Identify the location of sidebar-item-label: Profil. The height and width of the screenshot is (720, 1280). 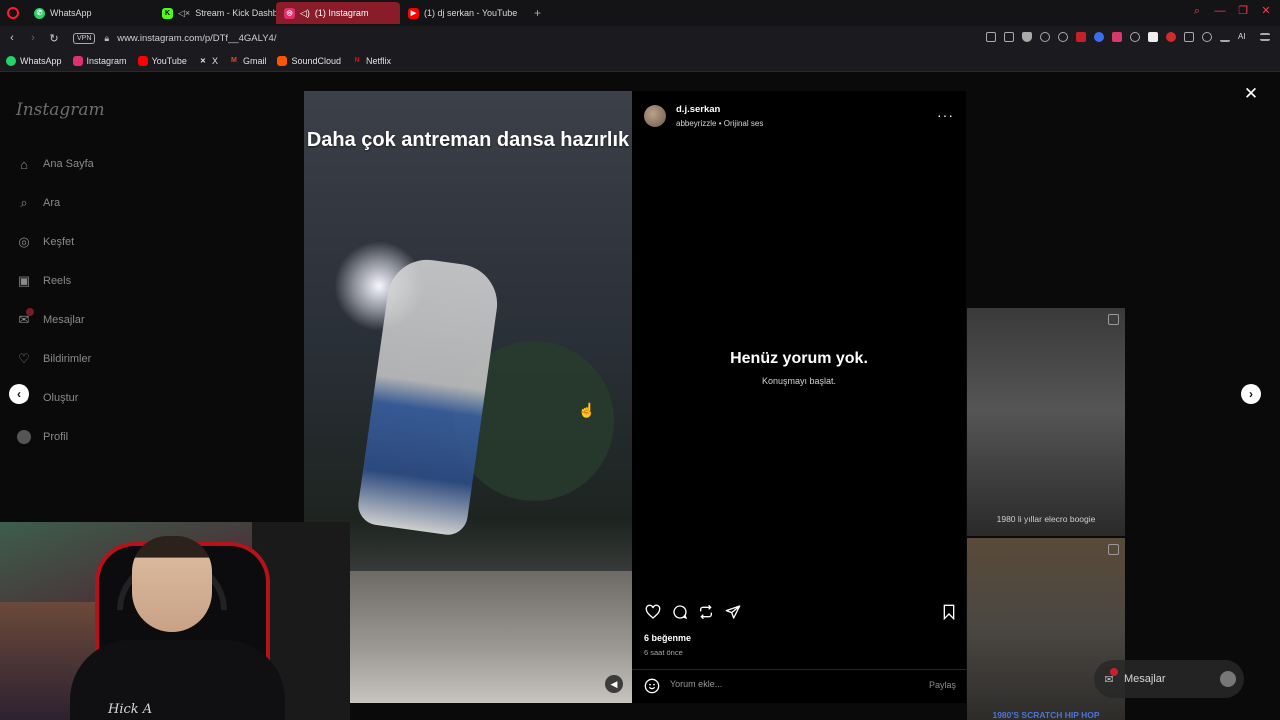
(56, 437).